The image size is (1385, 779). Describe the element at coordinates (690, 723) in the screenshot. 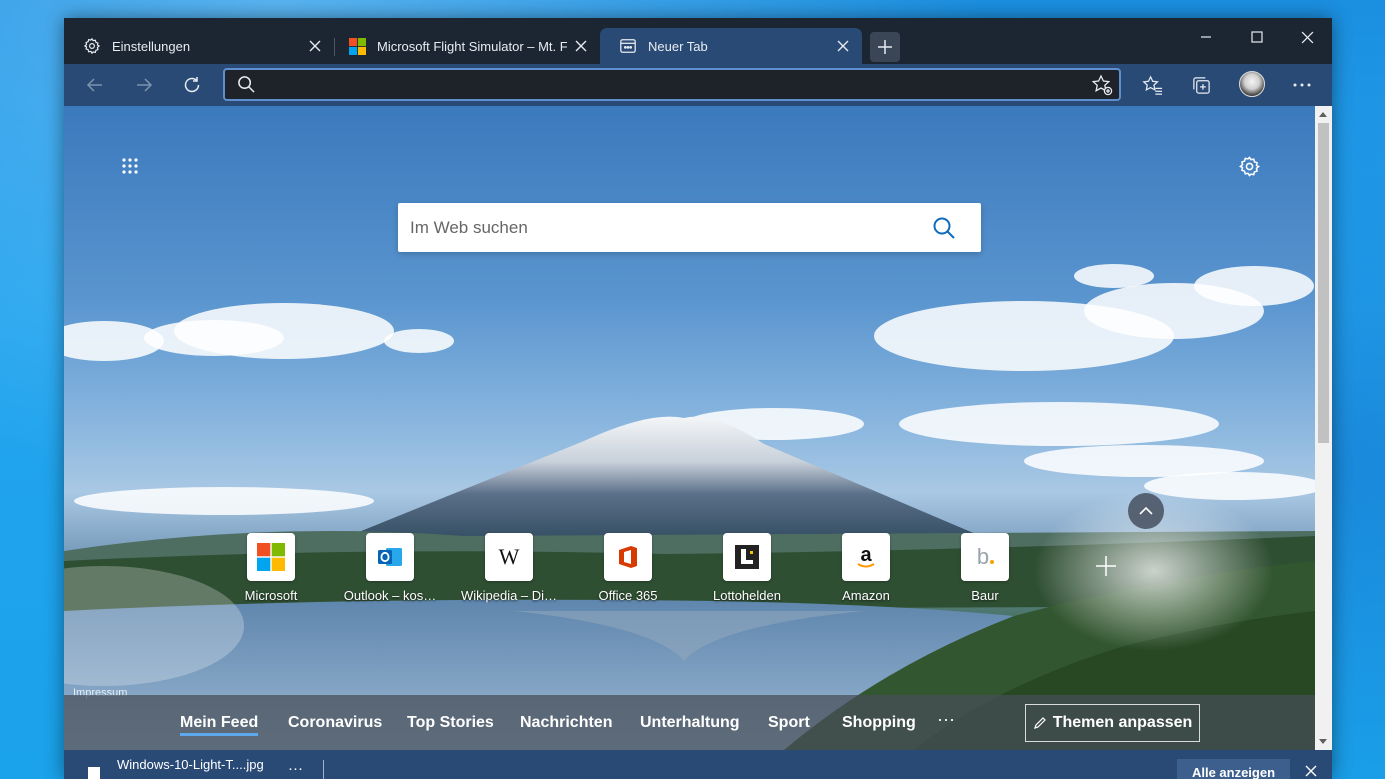

I see `feed-tab-unterhaltung: Unterhaltung` at that location.